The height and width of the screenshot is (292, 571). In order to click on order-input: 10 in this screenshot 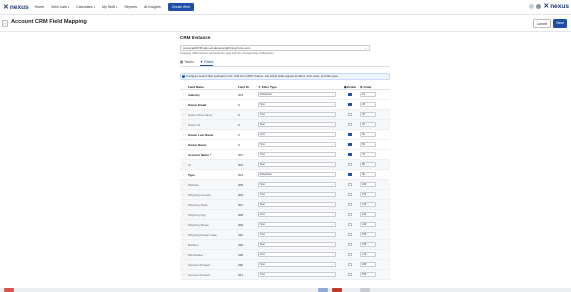, I will do `click(368, 94)`.